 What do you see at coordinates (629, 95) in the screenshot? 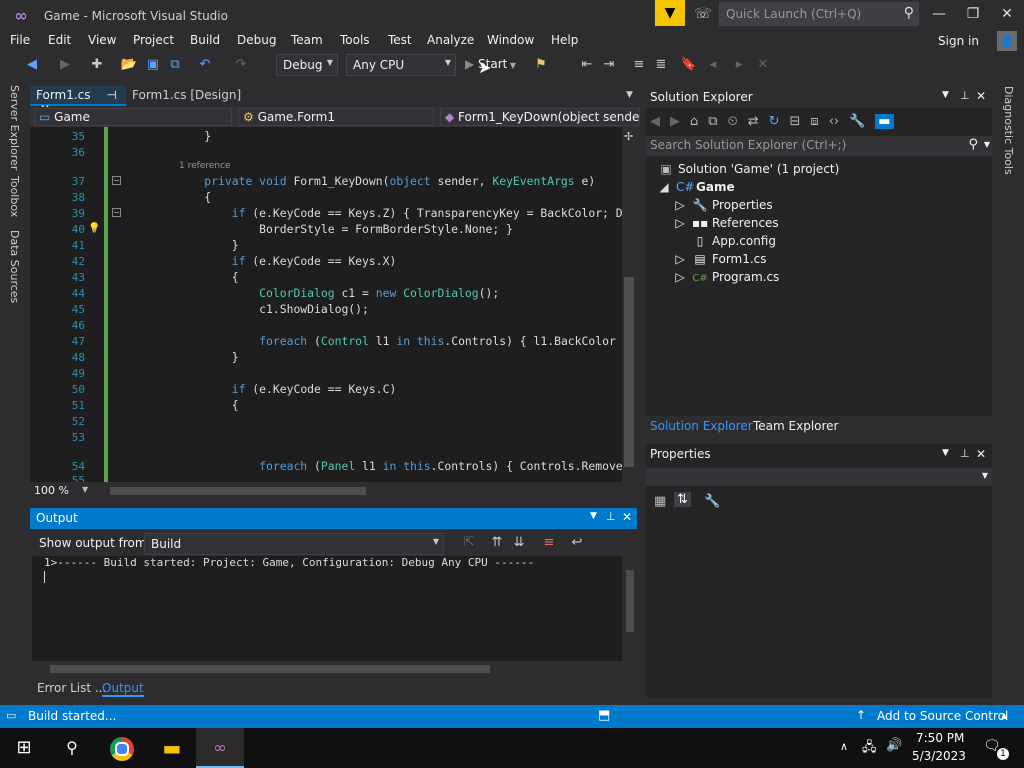
I see `tab-overflow-icon: ▼` at bounding box center [629, 95].